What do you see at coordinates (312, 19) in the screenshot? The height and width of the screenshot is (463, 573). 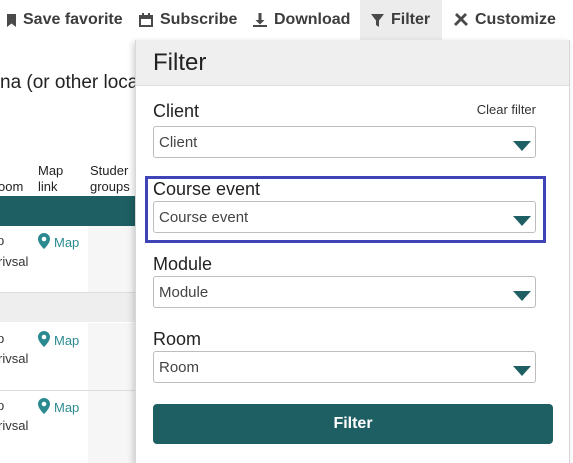 I see `download-label: Download` at bounding box center [312, 19].